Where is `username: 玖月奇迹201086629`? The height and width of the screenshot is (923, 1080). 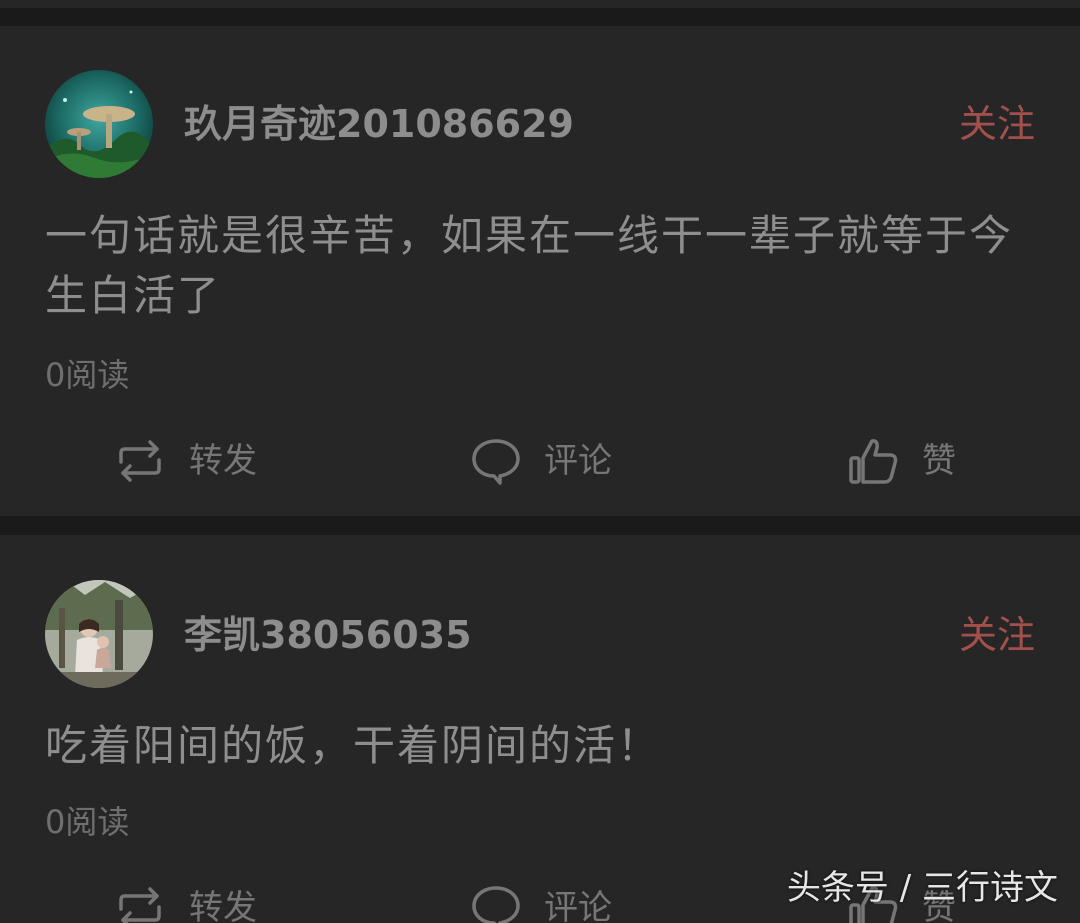 username: 玖月奇迹201086629 is located at coordinates (379, 124).